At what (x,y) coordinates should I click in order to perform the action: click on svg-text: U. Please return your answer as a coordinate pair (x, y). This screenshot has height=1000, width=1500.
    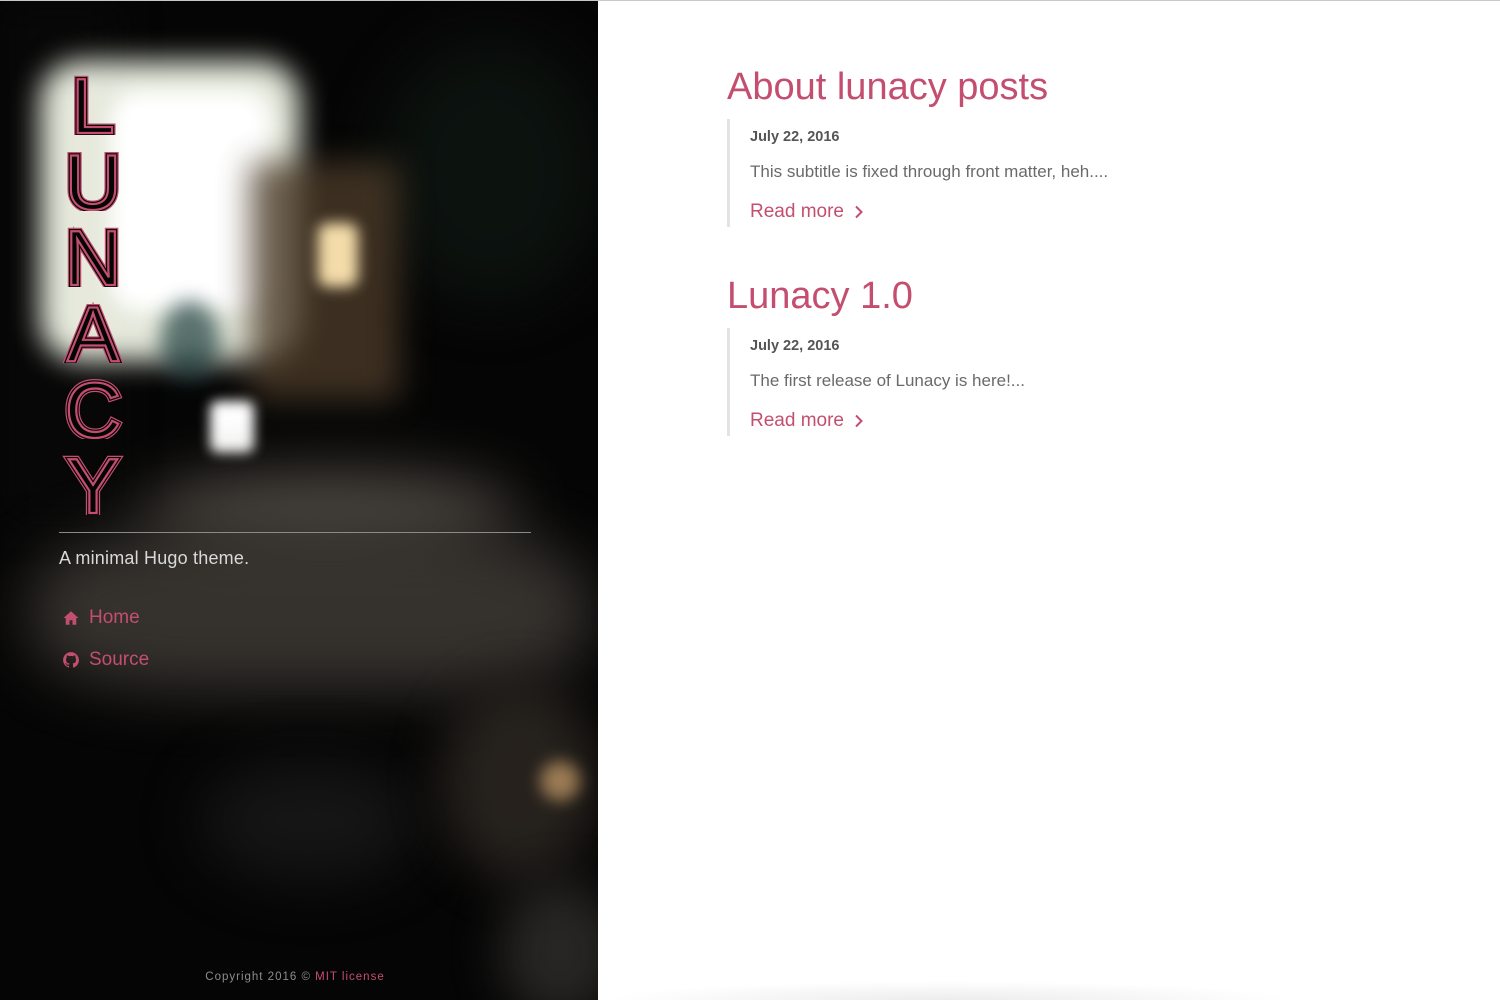
    Looking at the image, I should click on (93, 179).